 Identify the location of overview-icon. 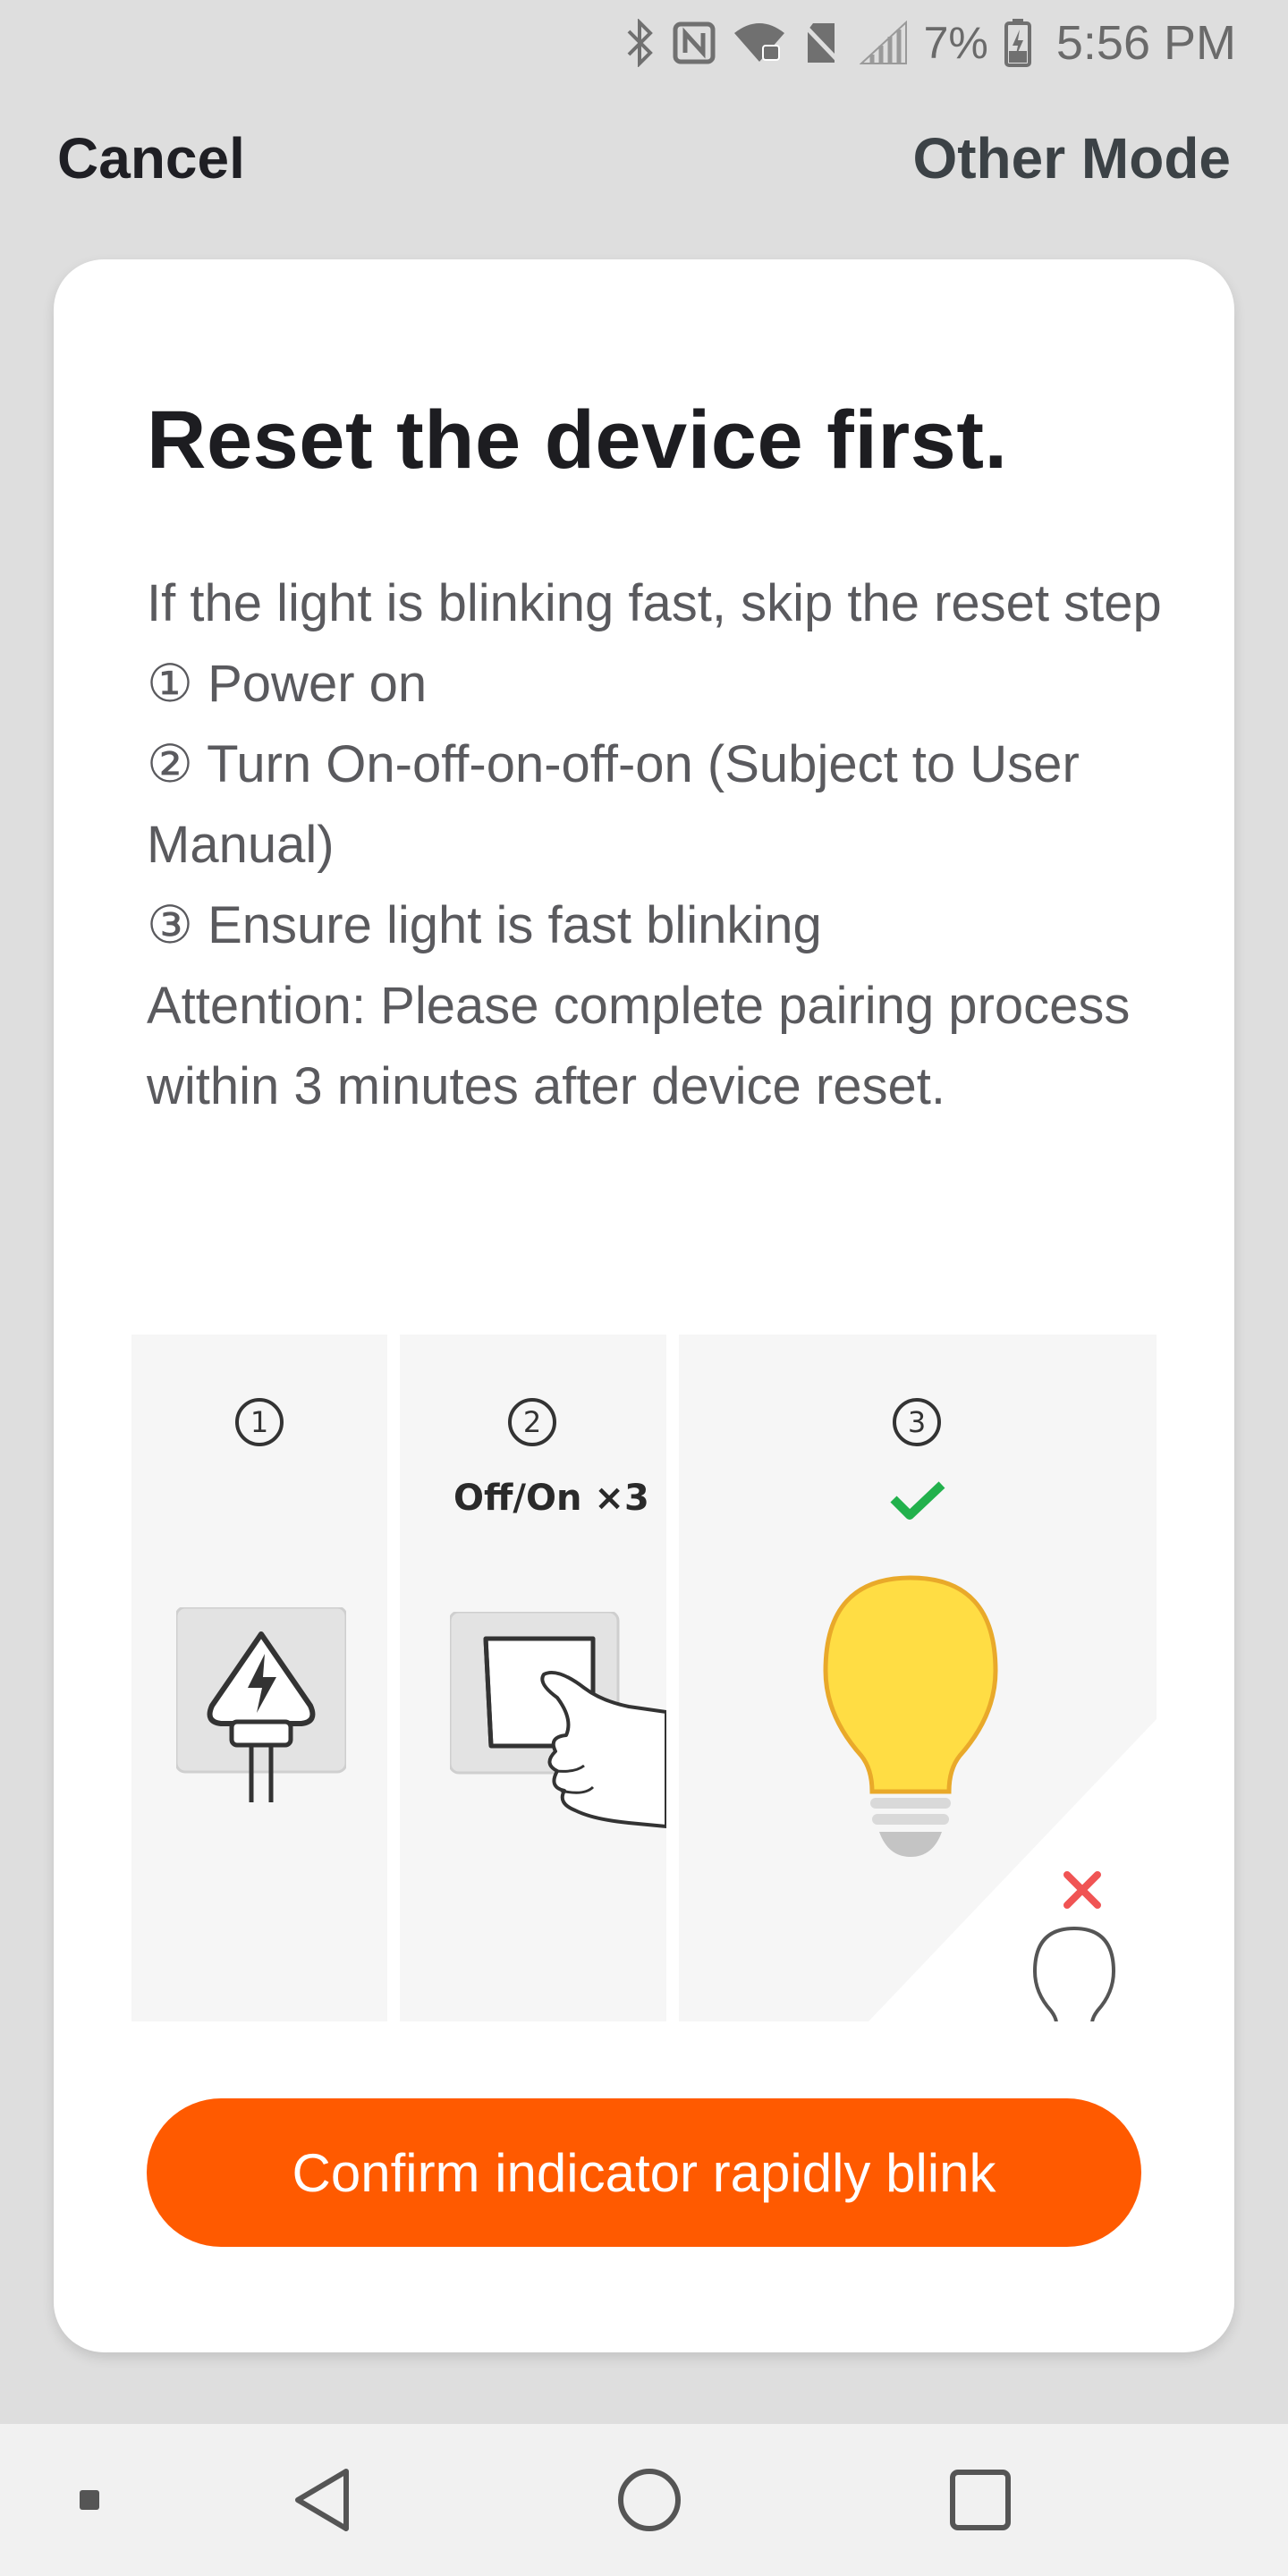
(980, 2500).